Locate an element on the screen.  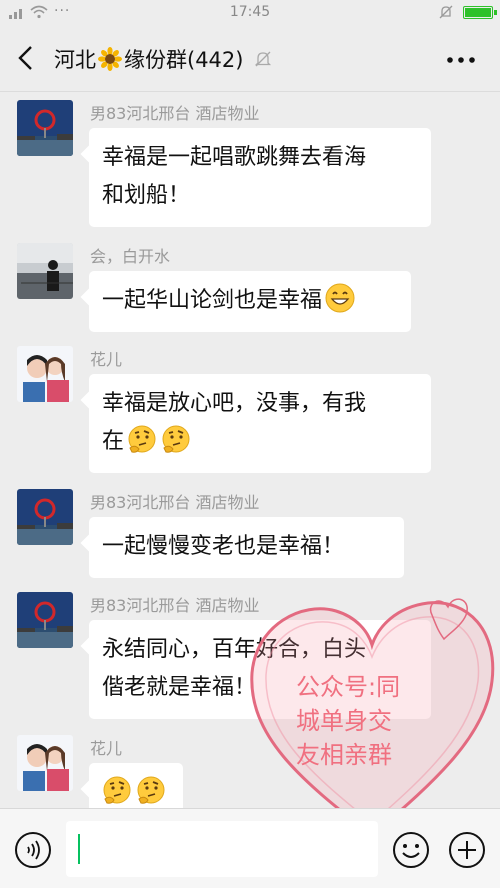
message-bubble: 一起慢慢变老也是幸福！ is located at coordinates (246, 547).